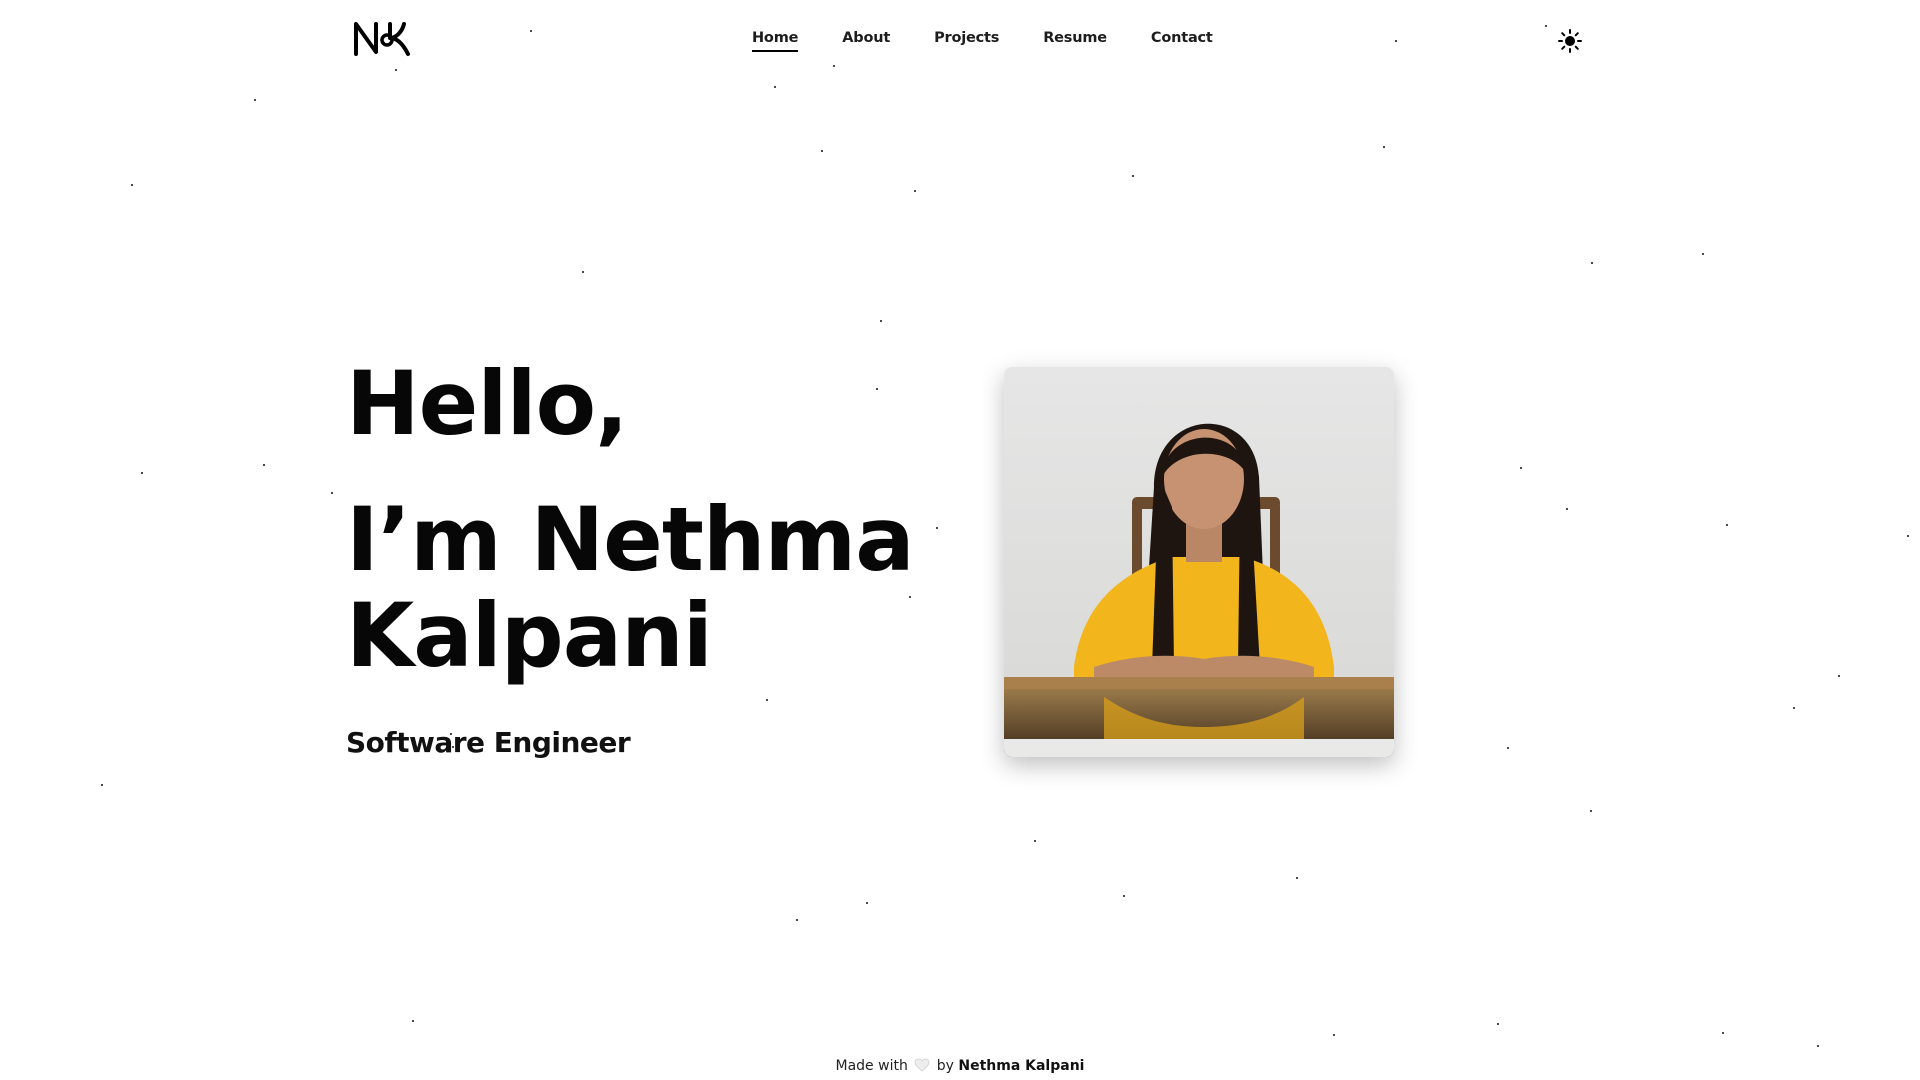 Image resolution: width=1920 pixels, height=1080 pixels. Describe the element at coordinates (966, 41) in the screenshot. I see `nav-projects-link: Projects` at that location.